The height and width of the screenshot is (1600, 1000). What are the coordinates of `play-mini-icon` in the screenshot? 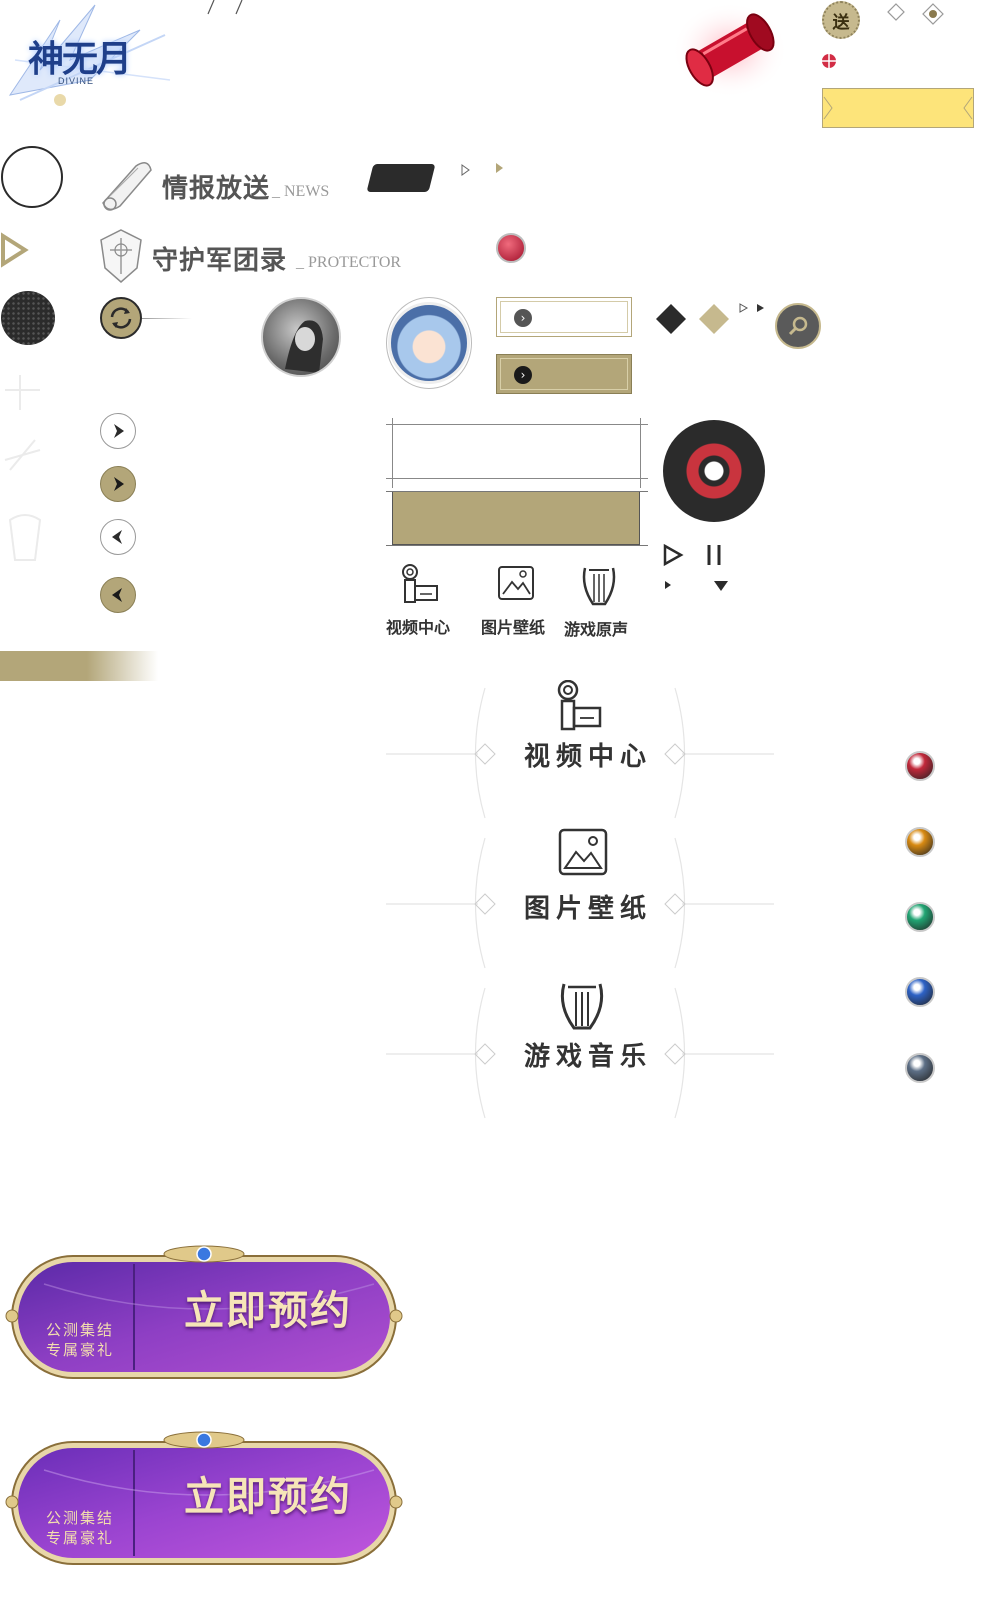 It's located at (668, 585).